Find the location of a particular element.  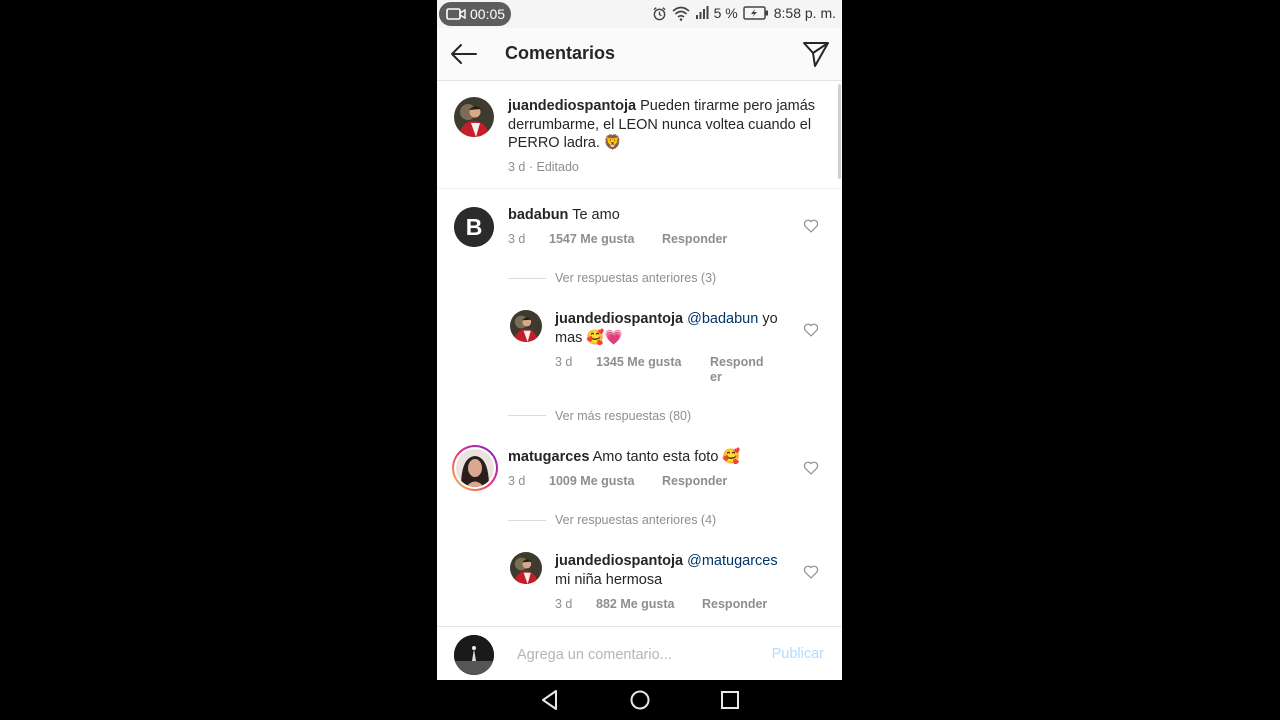

page-title: Comentarios is located at coordinates (560, 53).